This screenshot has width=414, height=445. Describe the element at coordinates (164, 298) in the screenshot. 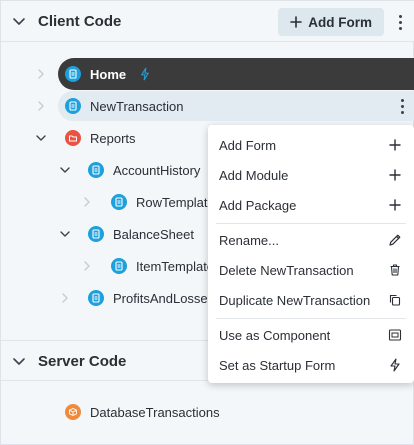

I see `tree-label-profitsandlosses: ProfitsAndLosses` at that location.